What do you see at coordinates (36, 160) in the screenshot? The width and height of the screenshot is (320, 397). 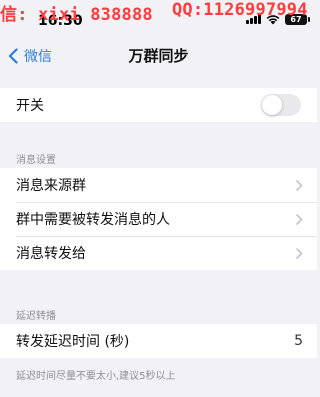 I see `message-settings-header: 消息设置` at bounding box center [36, 160].